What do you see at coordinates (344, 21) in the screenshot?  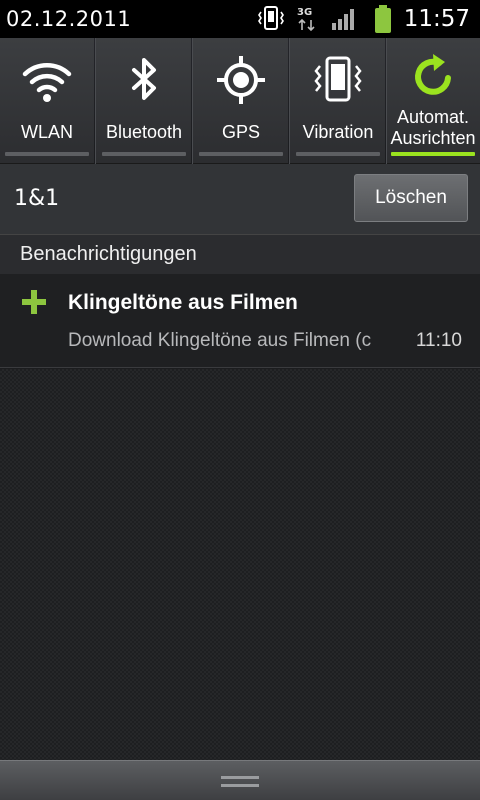 I see `signal-icon` at bounding box center [344, 21].